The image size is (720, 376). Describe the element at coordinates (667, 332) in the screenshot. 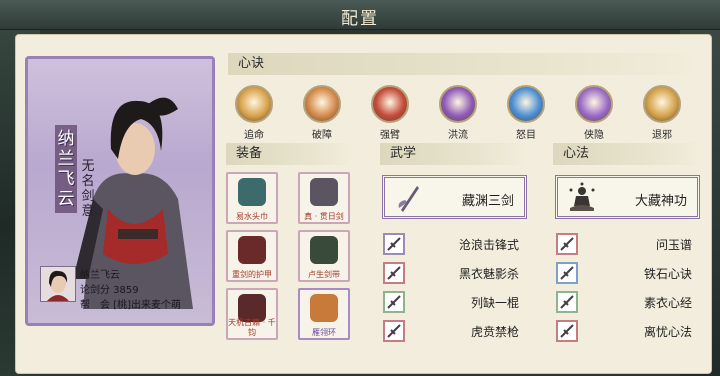

I see `xinfa-sub-label: 离忧心法` at that location.